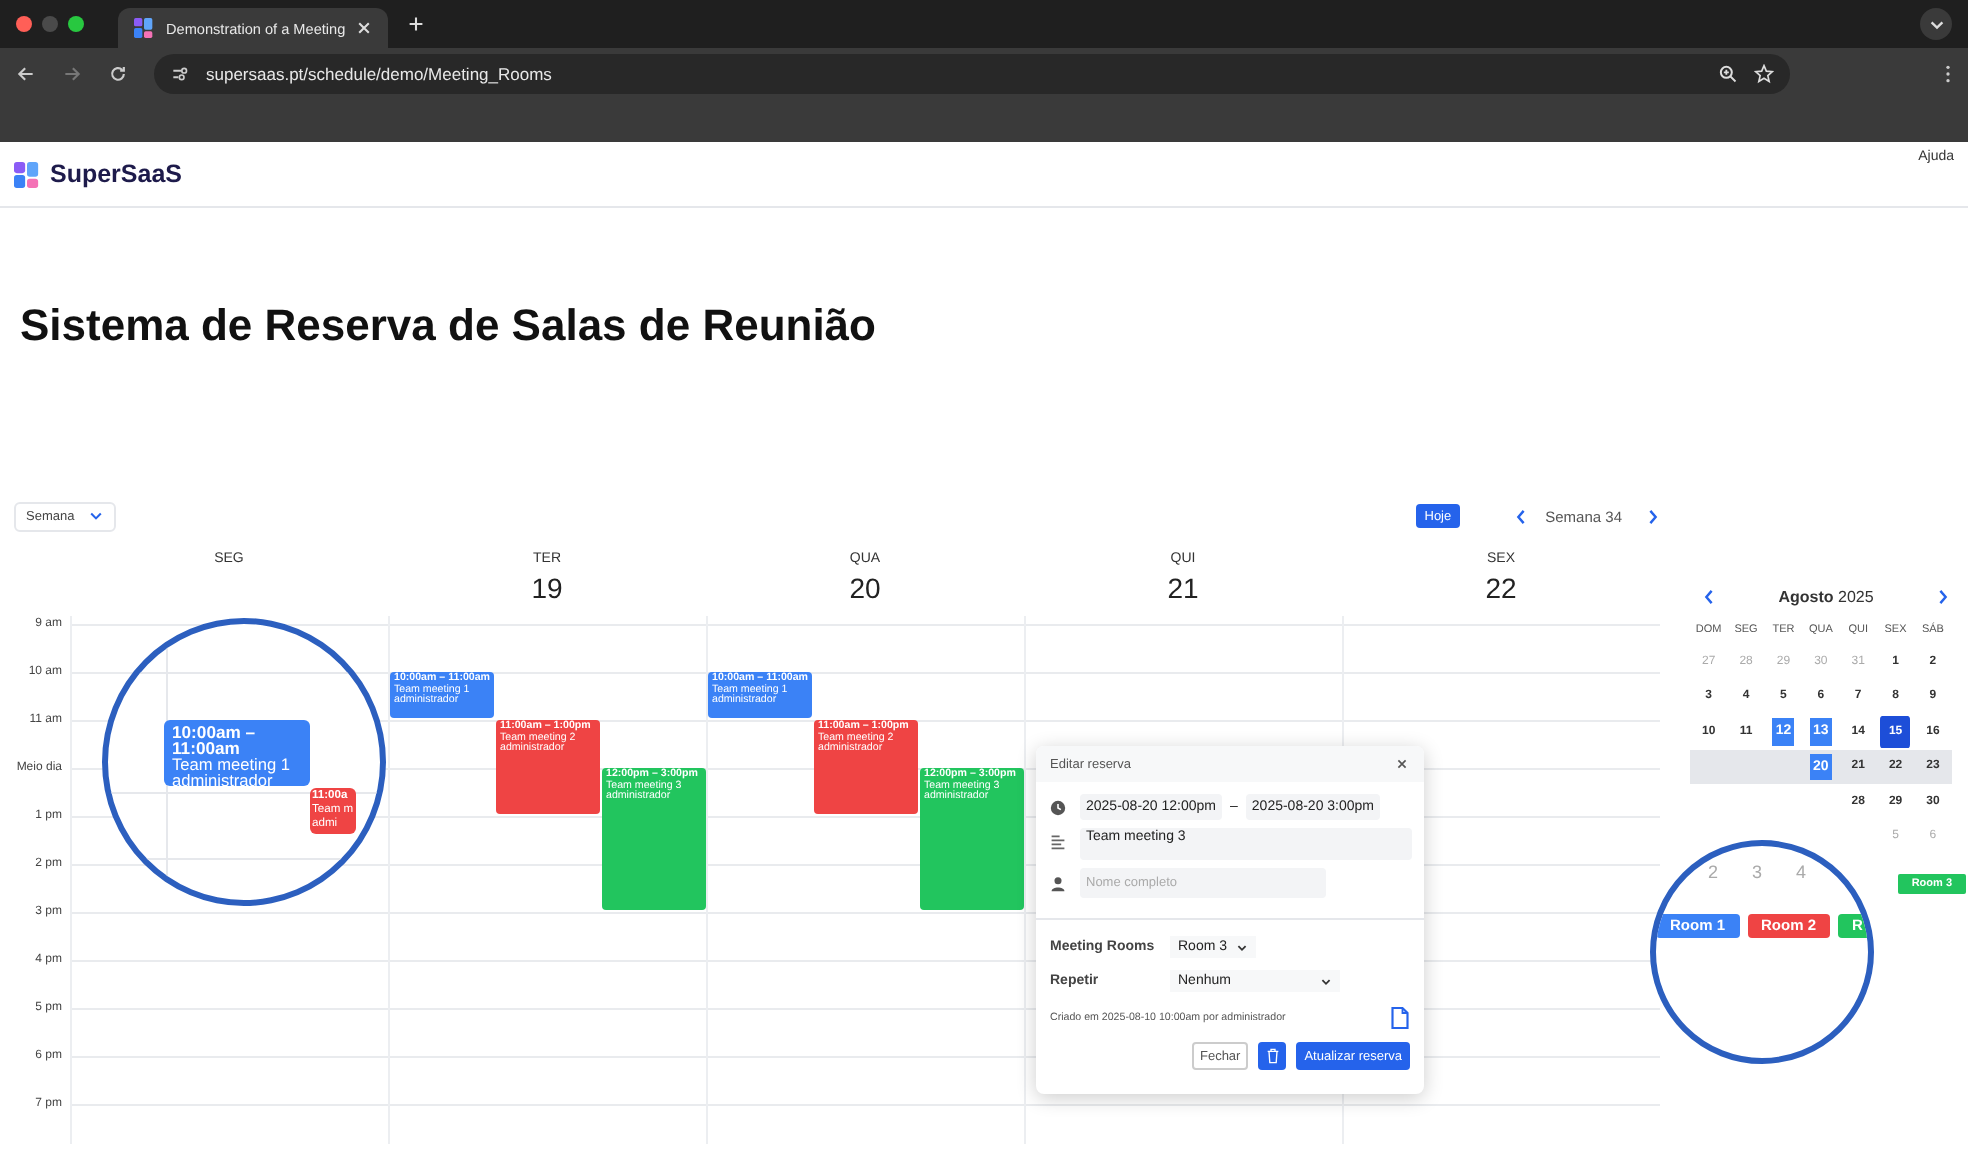  Describe the element at coordinates (1728, 74) in the screenshot. I see `zoom-icon` at that location.